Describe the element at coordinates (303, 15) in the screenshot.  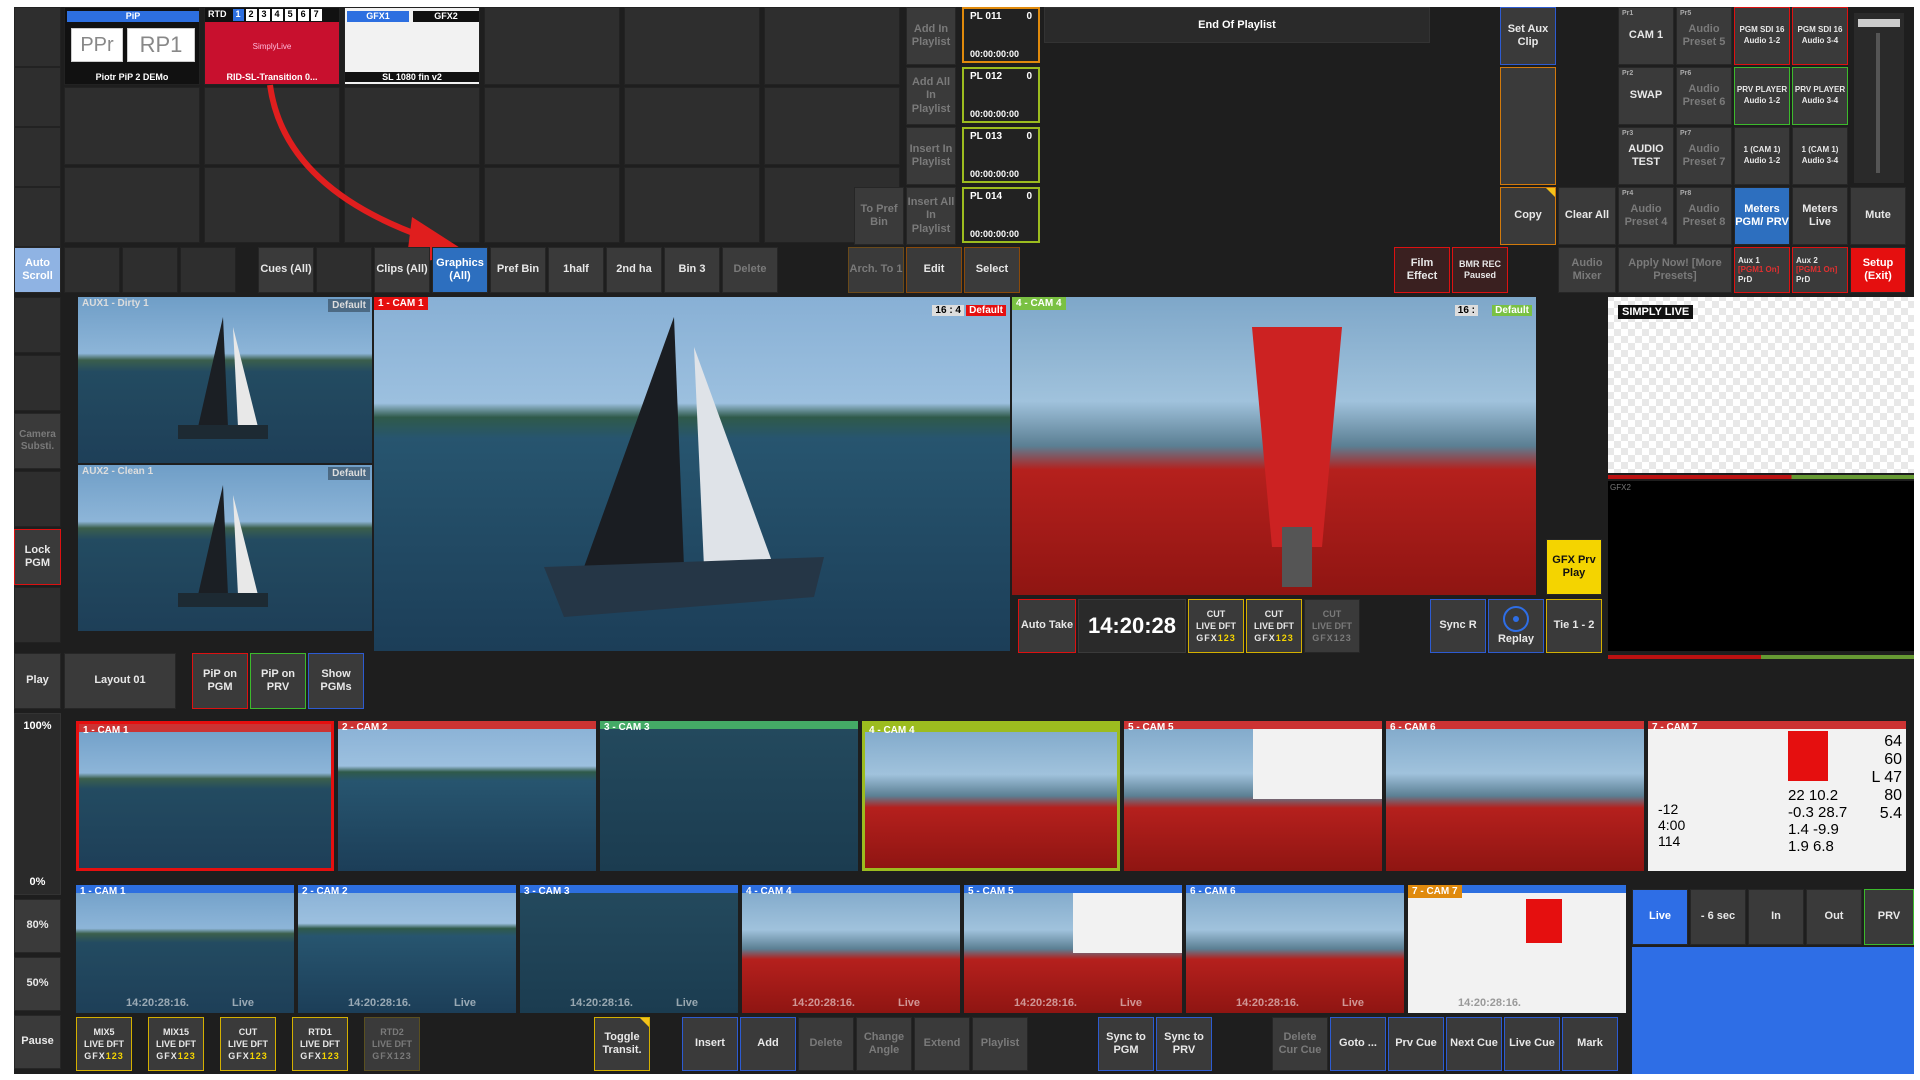
I see `rtd-num: 6` at that location.